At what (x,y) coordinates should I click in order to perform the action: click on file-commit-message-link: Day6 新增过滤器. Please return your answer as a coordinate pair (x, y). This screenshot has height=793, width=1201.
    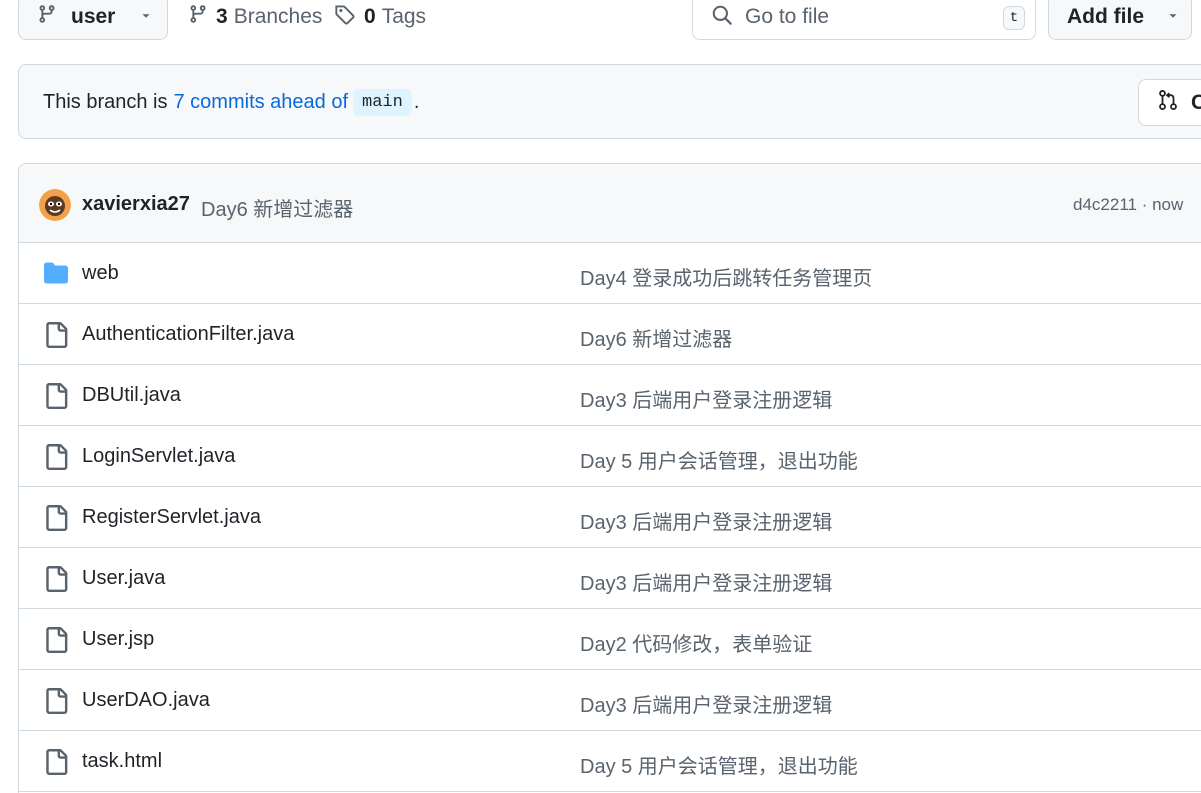
    Looking at the image, I should click on (656, 337).